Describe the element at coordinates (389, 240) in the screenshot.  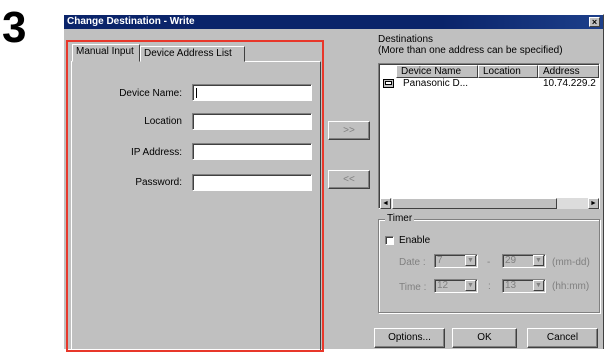
I see `enable-checkbox` at that location.